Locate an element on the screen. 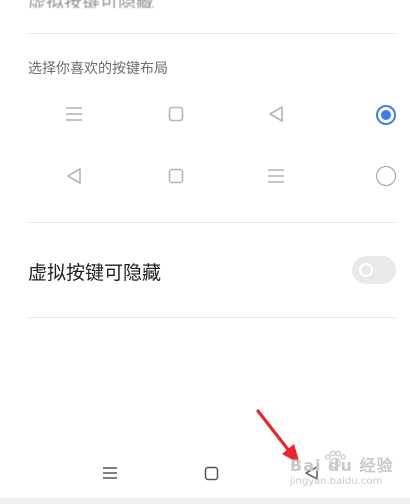  nav-home-button is located at coordinates (211, 473).